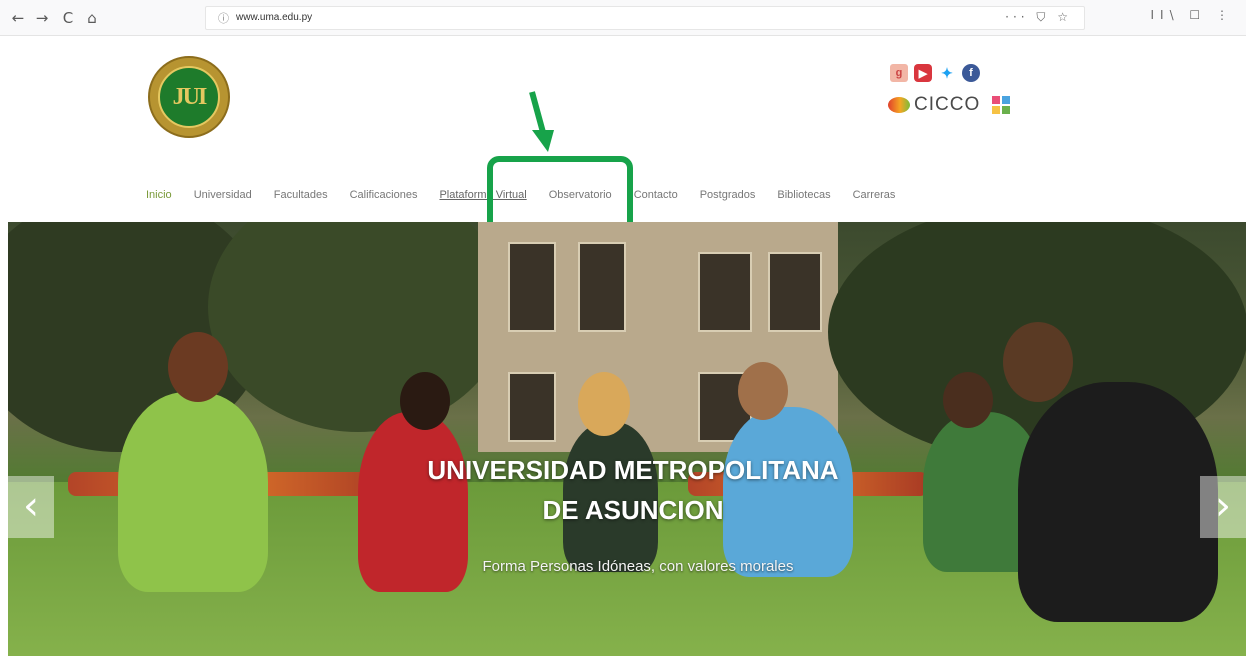 This screenshot has height=656, width=1246. What do you see at coordinates (18, 18) in the screenshot?
I see `back-button: ←` at bounding box center [18, 18].